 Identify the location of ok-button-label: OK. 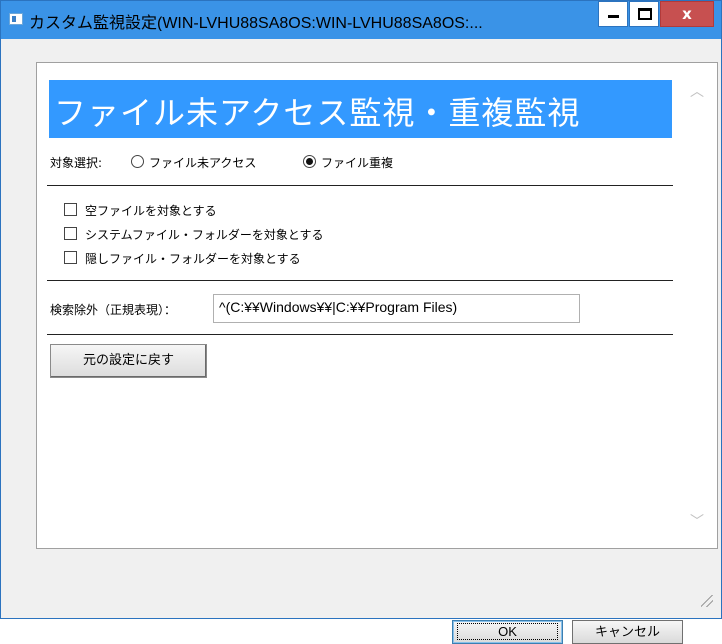
(507, 631).